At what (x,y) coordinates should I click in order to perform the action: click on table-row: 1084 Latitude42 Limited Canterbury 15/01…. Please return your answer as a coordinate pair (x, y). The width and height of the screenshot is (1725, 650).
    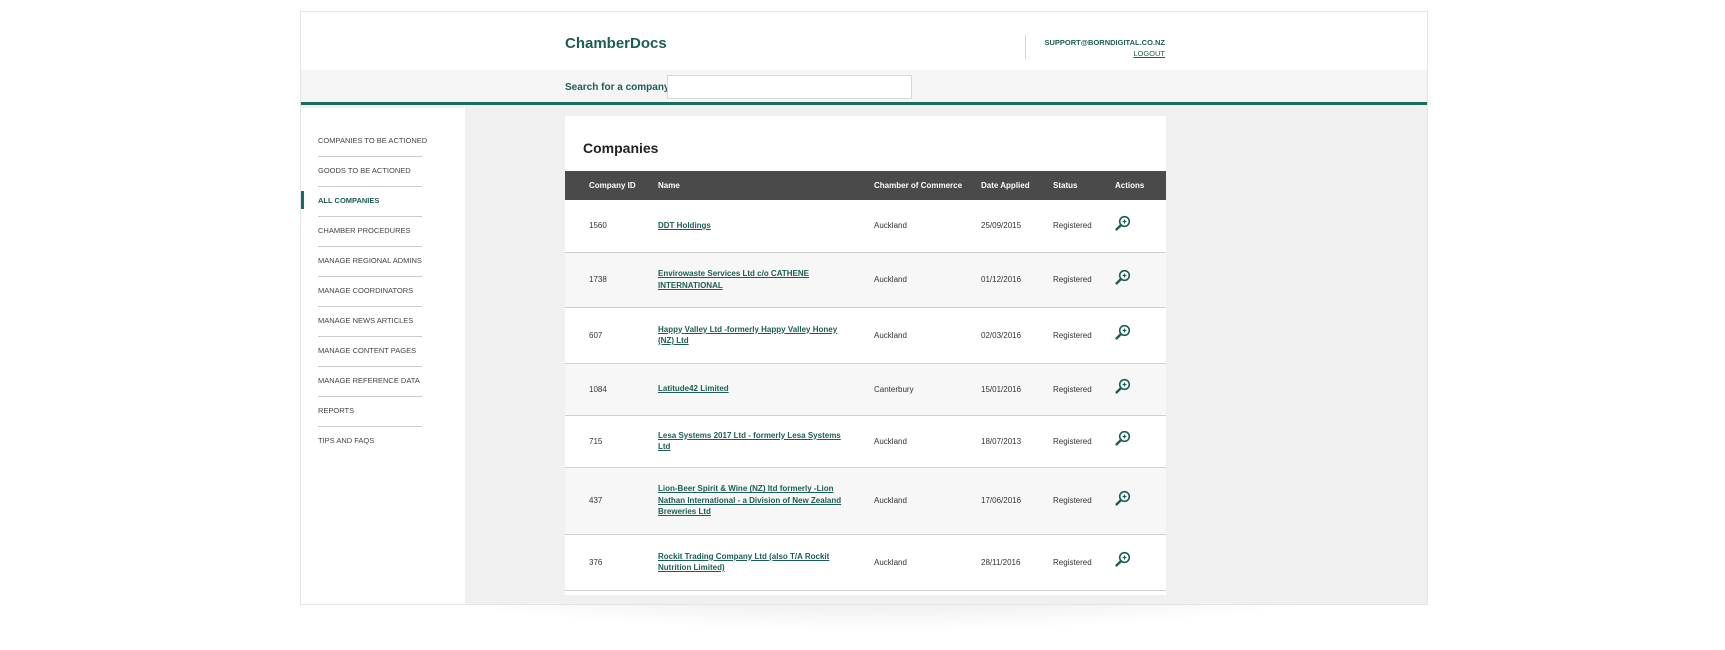
    Looking at the image, I should click on (865, 389).